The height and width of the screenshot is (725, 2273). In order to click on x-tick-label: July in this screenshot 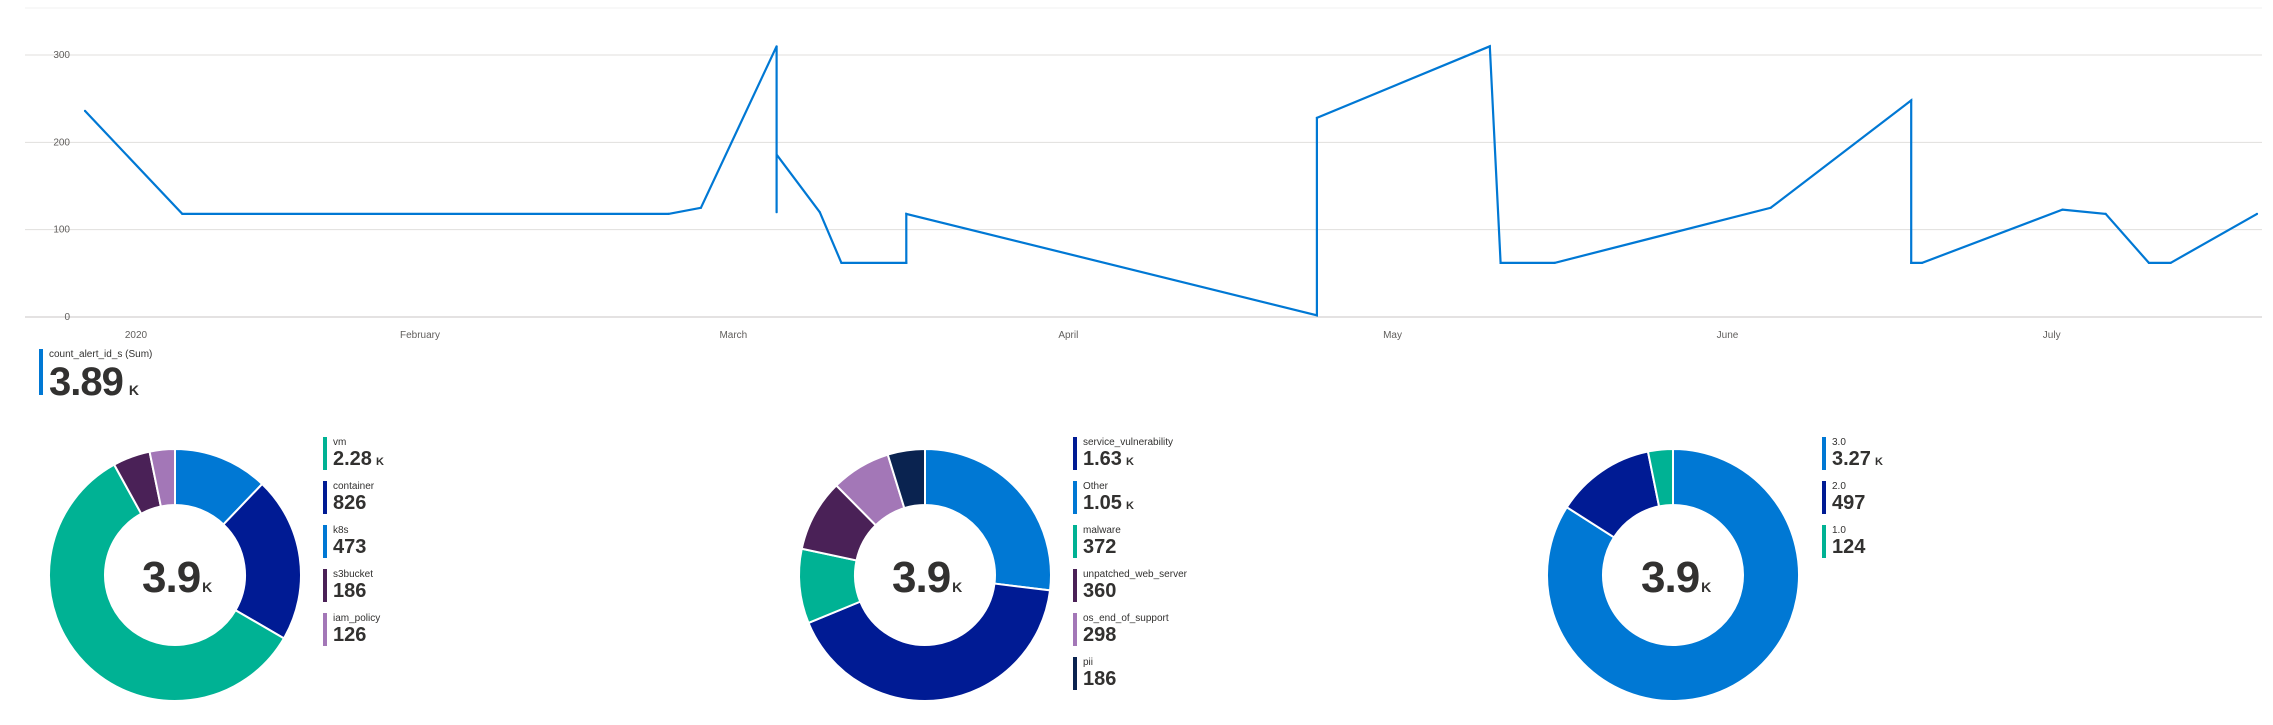, I will do `click(2052, 335)`.